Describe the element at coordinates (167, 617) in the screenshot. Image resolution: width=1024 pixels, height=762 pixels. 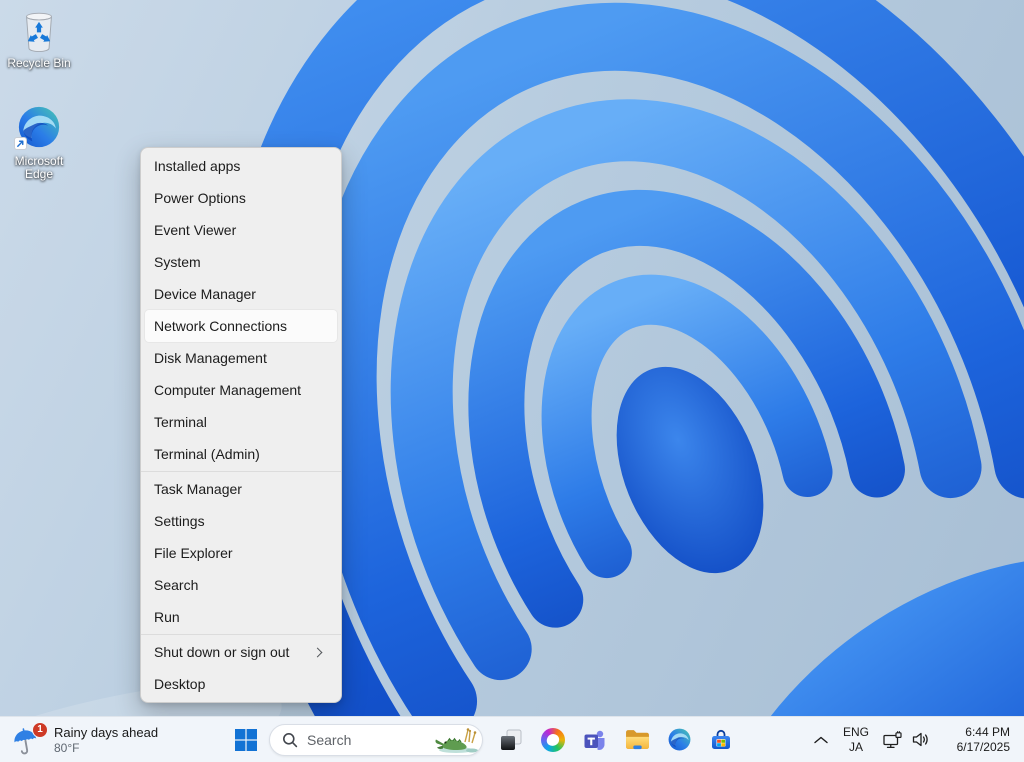
I see `menu-item-label: Run` at that location.